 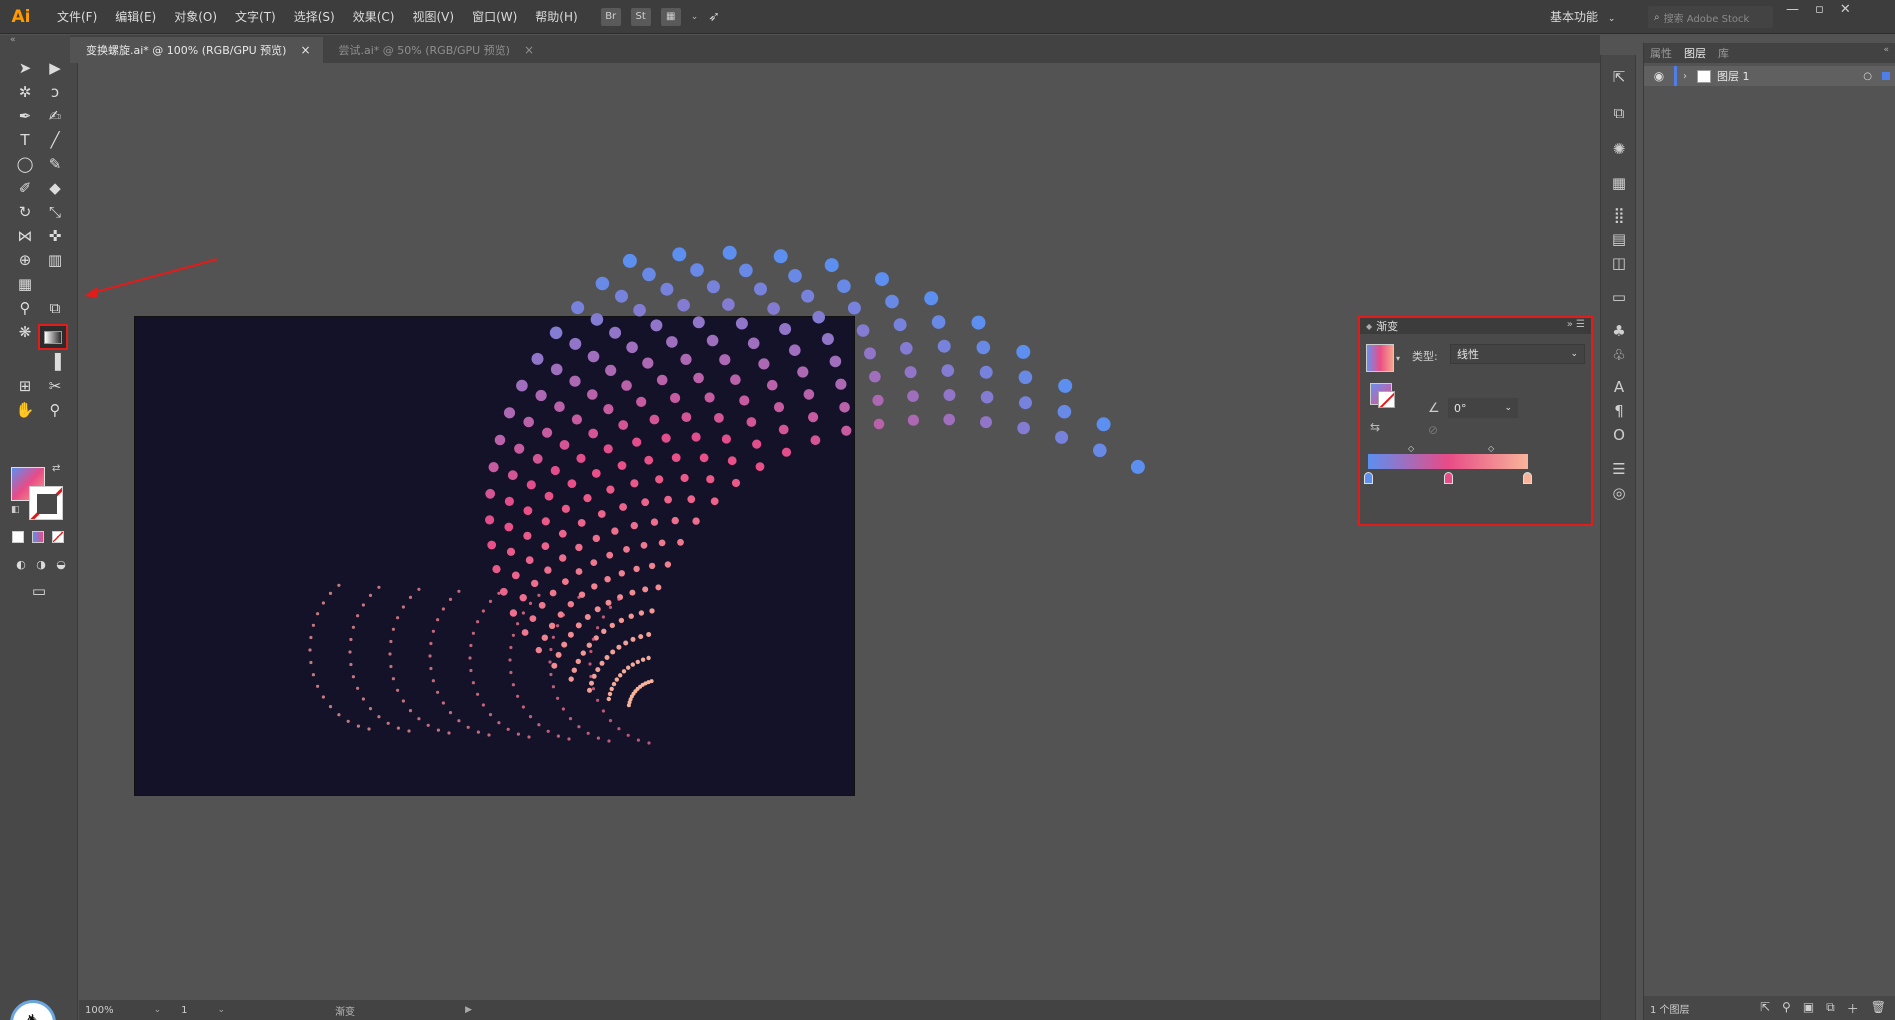 What do you see at coordinates (58, 537) in the screenshot?
I see `none-mode-icon` at bounding box center [58, 537].